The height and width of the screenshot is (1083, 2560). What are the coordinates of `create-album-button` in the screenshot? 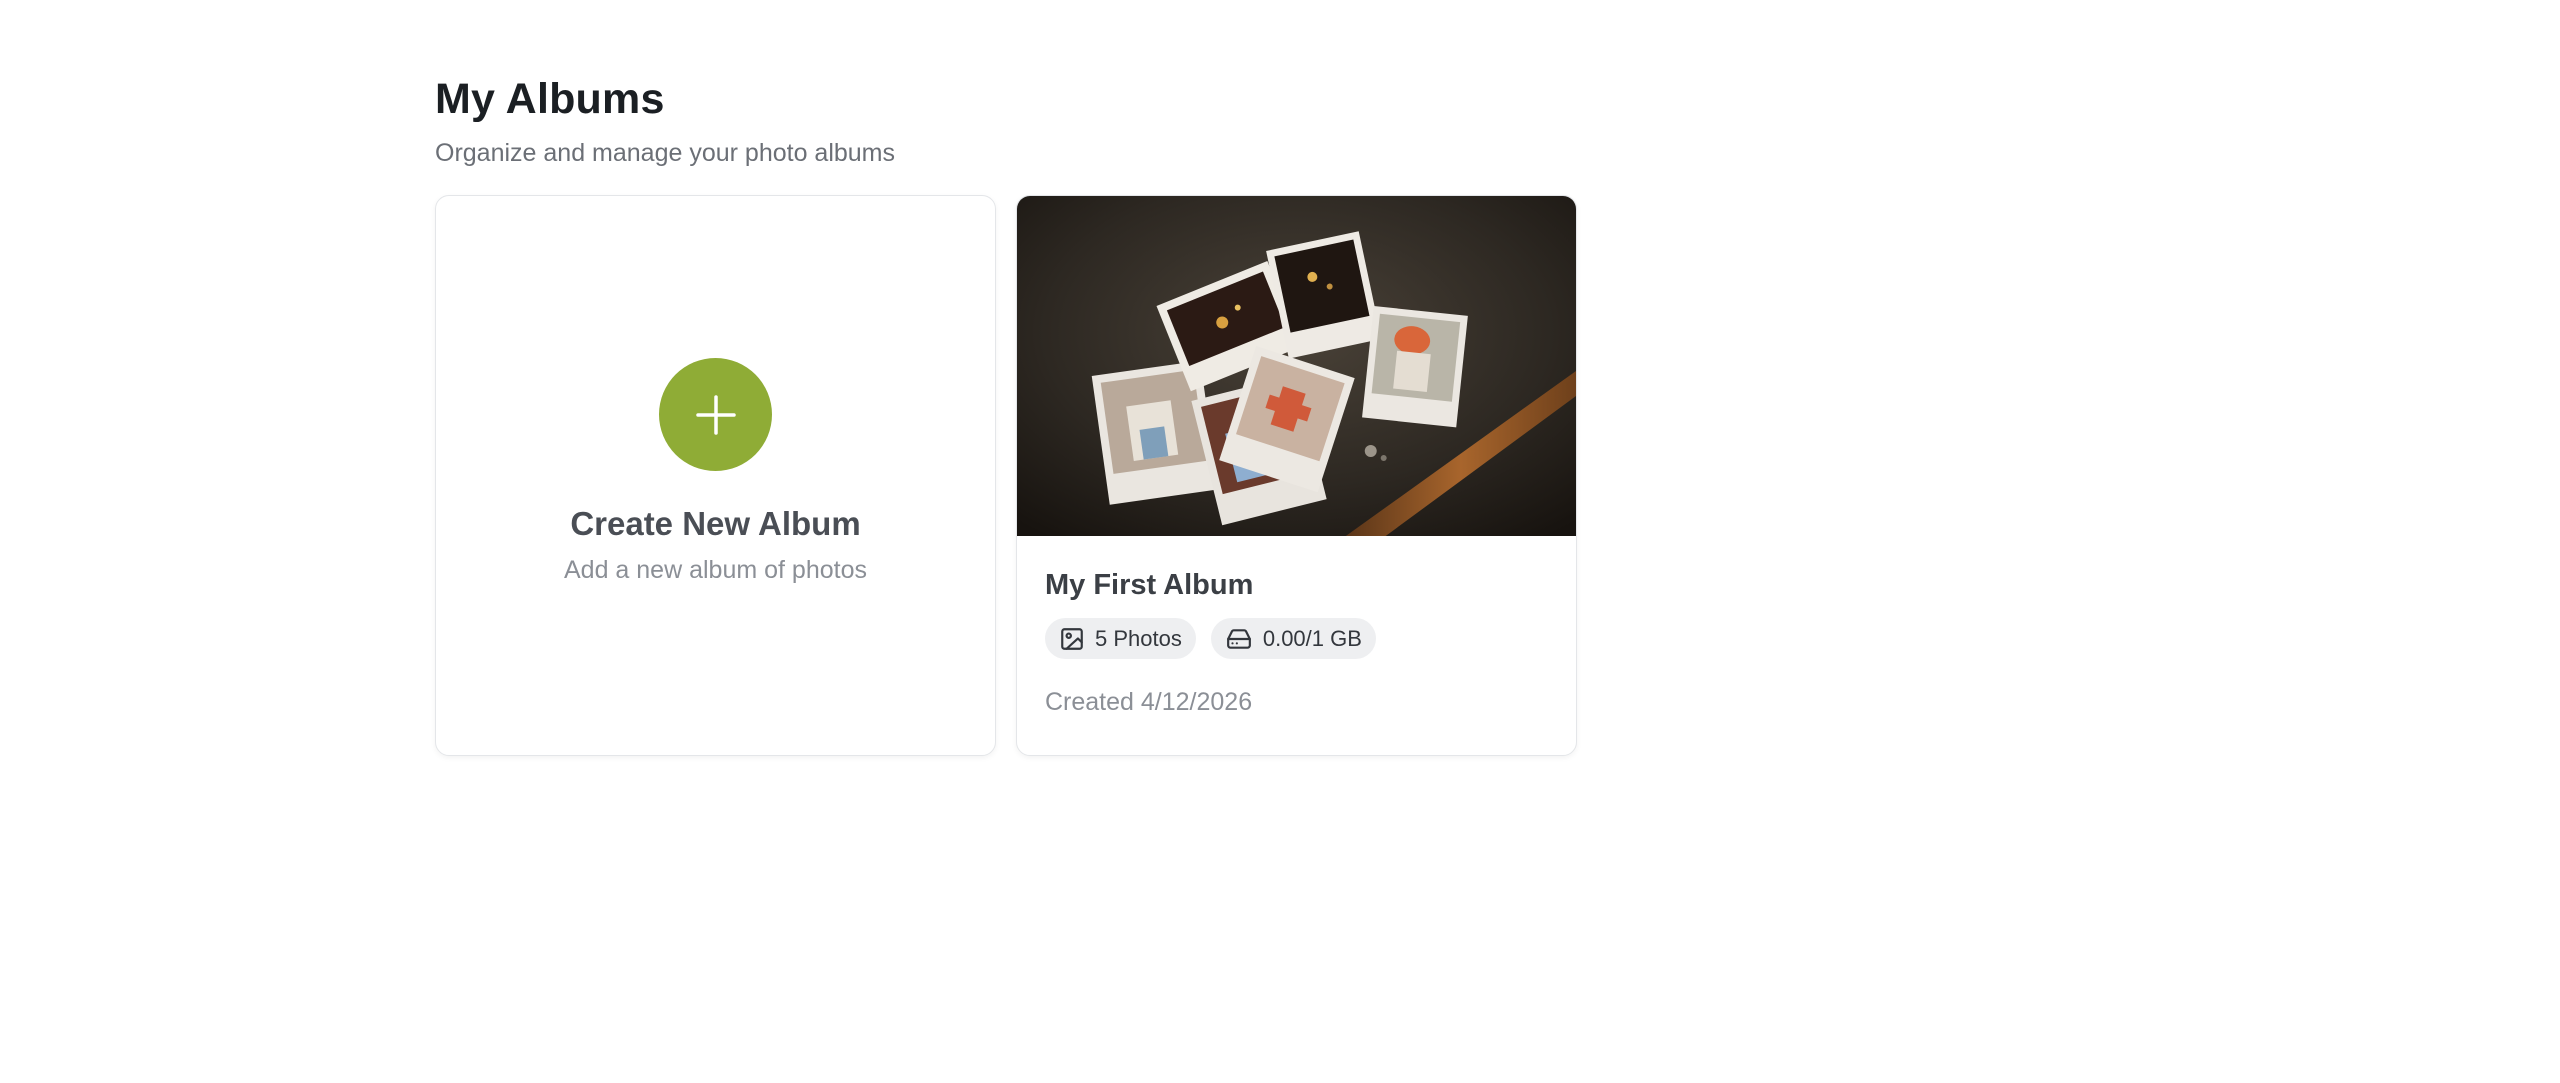 It's located at (715, 414).